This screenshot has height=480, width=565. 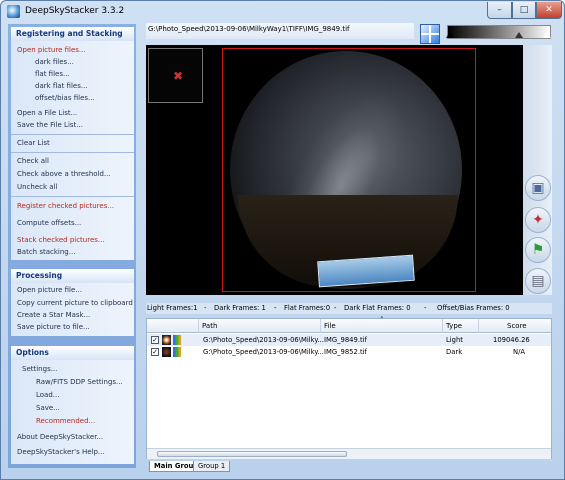 What do you see at coordinates (72, 353) in the screenshot?
I see `options-group-title: Options` at bounding box center [72, 353].